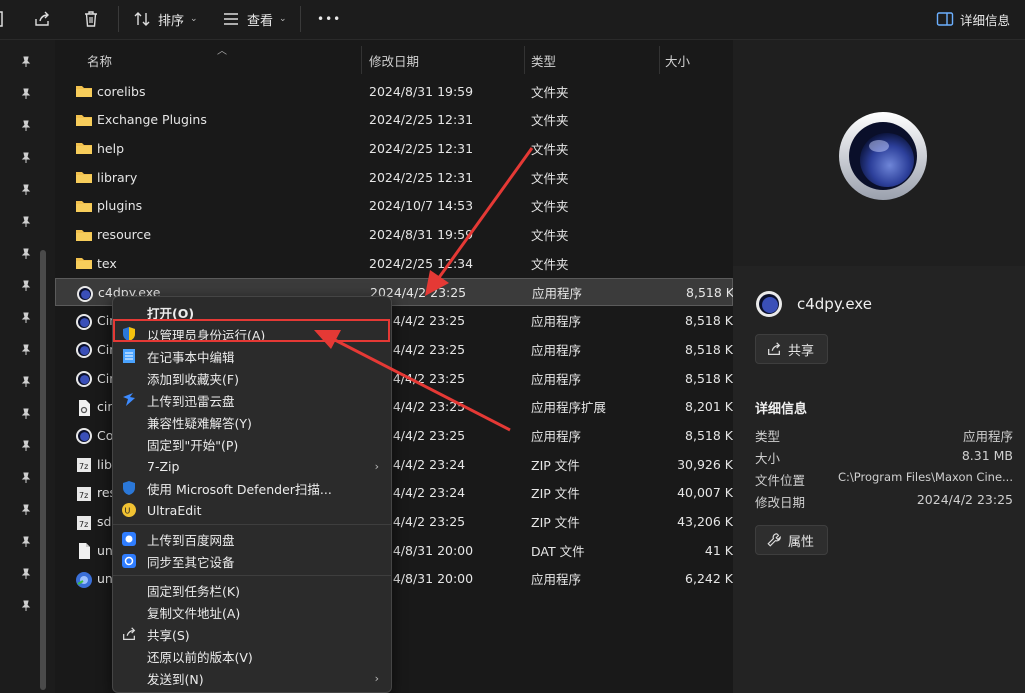 The image size is (1025, 693). What do you see at coordinates (99, 60) in the screenshot?
I see `column-header-name: 名称` at bounding box center [99, 60].